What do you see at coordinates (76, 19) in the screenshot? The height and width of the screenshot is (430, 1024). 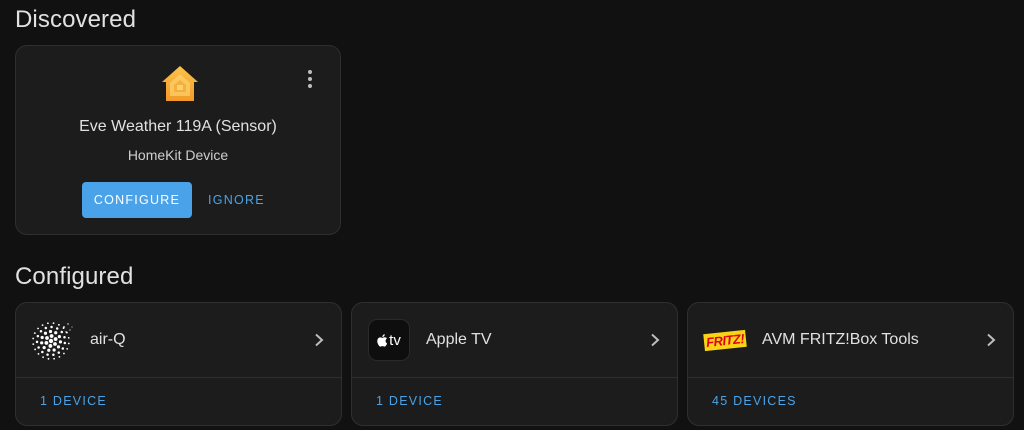 I see `discovered-section-title: Discovered` at bounding box center [76, 19].